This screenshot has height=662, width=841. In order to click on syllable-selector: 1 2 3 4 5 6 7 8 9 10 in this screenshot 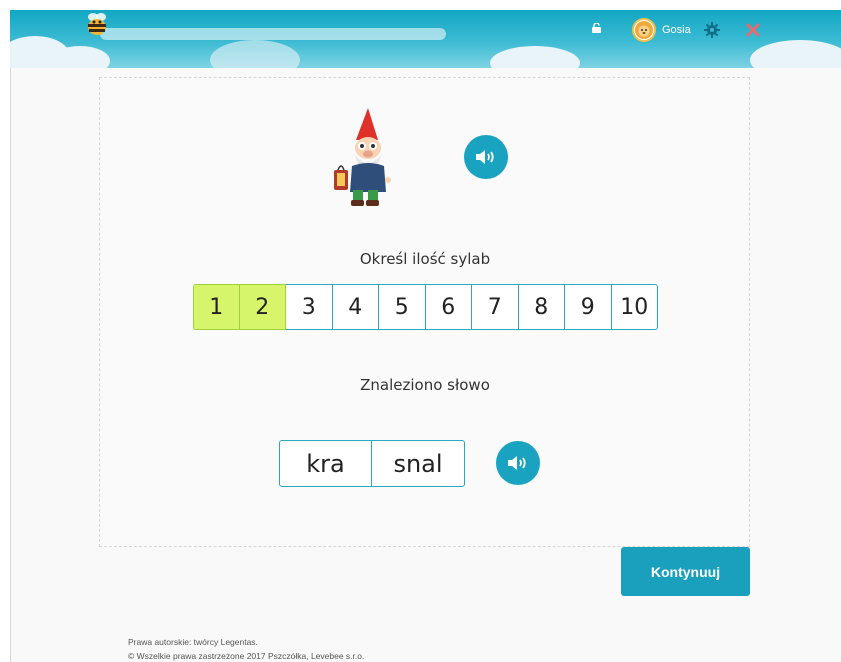, I will do `click(425, 307)`.